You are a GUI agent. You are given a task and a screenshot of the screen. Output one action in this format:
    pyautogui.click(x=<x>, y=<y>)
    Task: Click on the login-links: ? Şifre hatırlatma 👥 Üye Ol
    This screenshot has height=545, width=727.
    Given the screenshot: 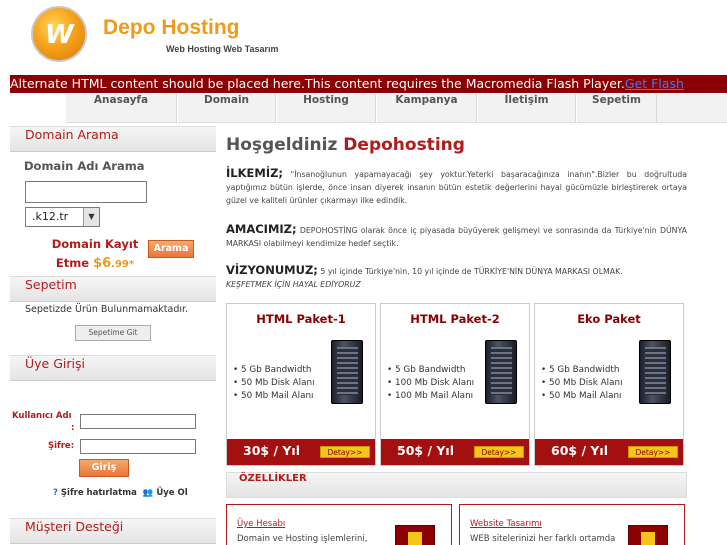 What is the action you would take?
    pyautogui.click(x=120, y=493)
    